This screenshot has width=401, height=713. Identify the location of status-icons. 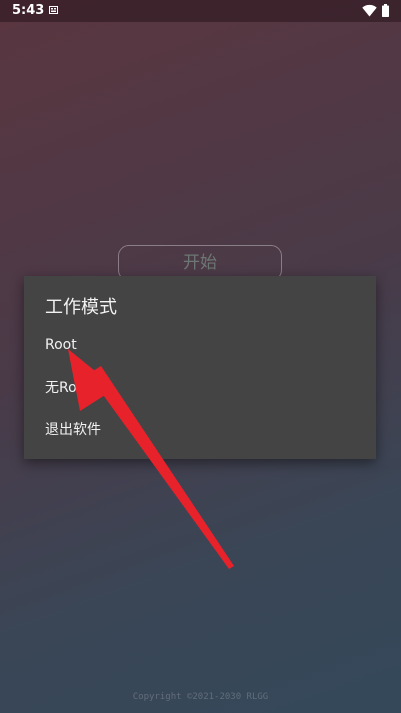
(375, 10).